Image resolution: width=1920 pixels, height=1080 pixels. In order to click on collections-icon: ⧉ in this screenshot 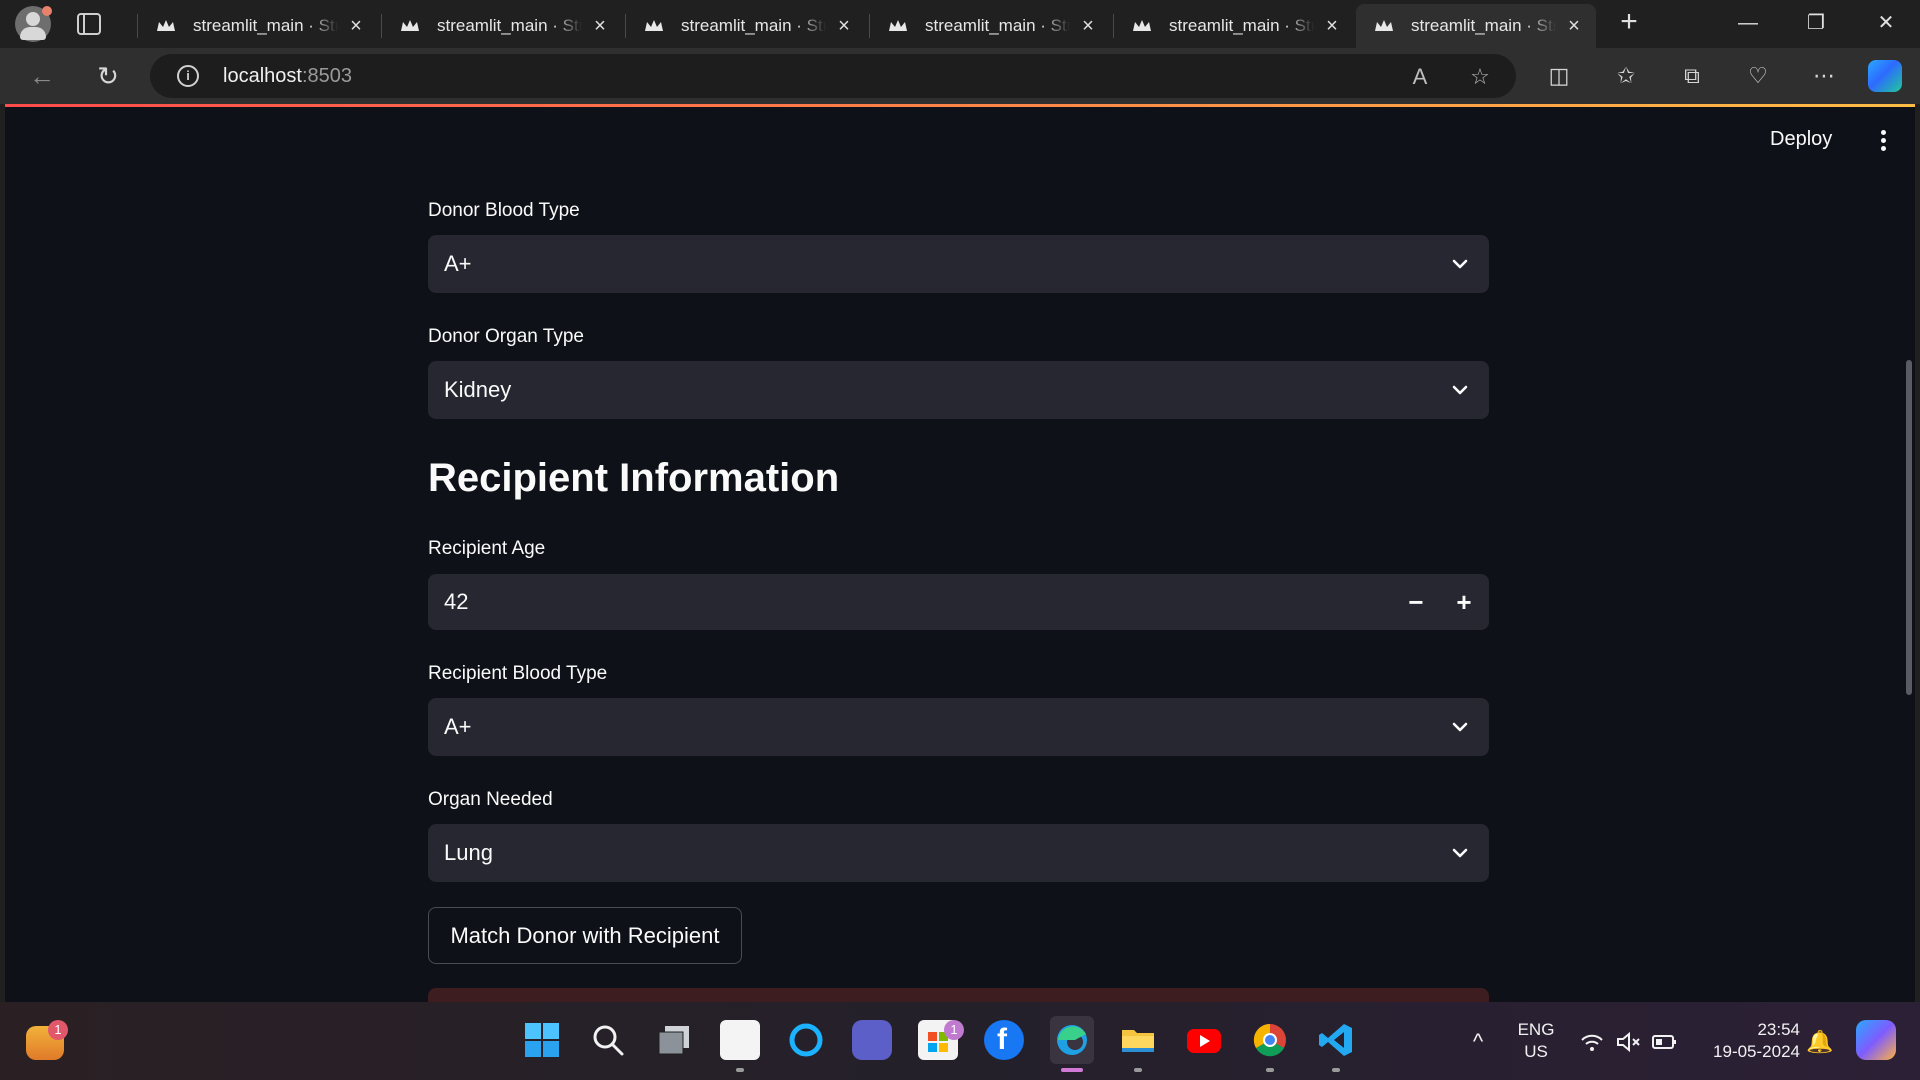, I will do `click(1692, 76)`.